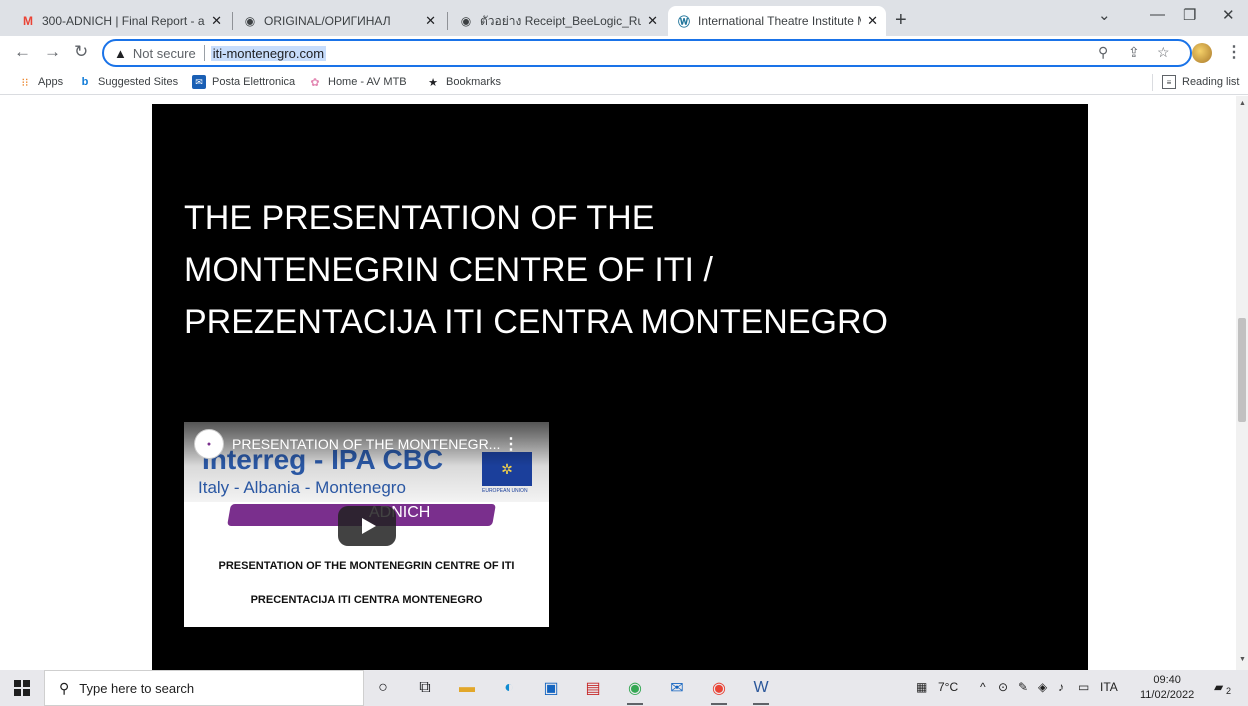 Image resolution: width=1248 pixels, height=706 pixels. I want to click on gift-icon: ▤, so click(593, 688).